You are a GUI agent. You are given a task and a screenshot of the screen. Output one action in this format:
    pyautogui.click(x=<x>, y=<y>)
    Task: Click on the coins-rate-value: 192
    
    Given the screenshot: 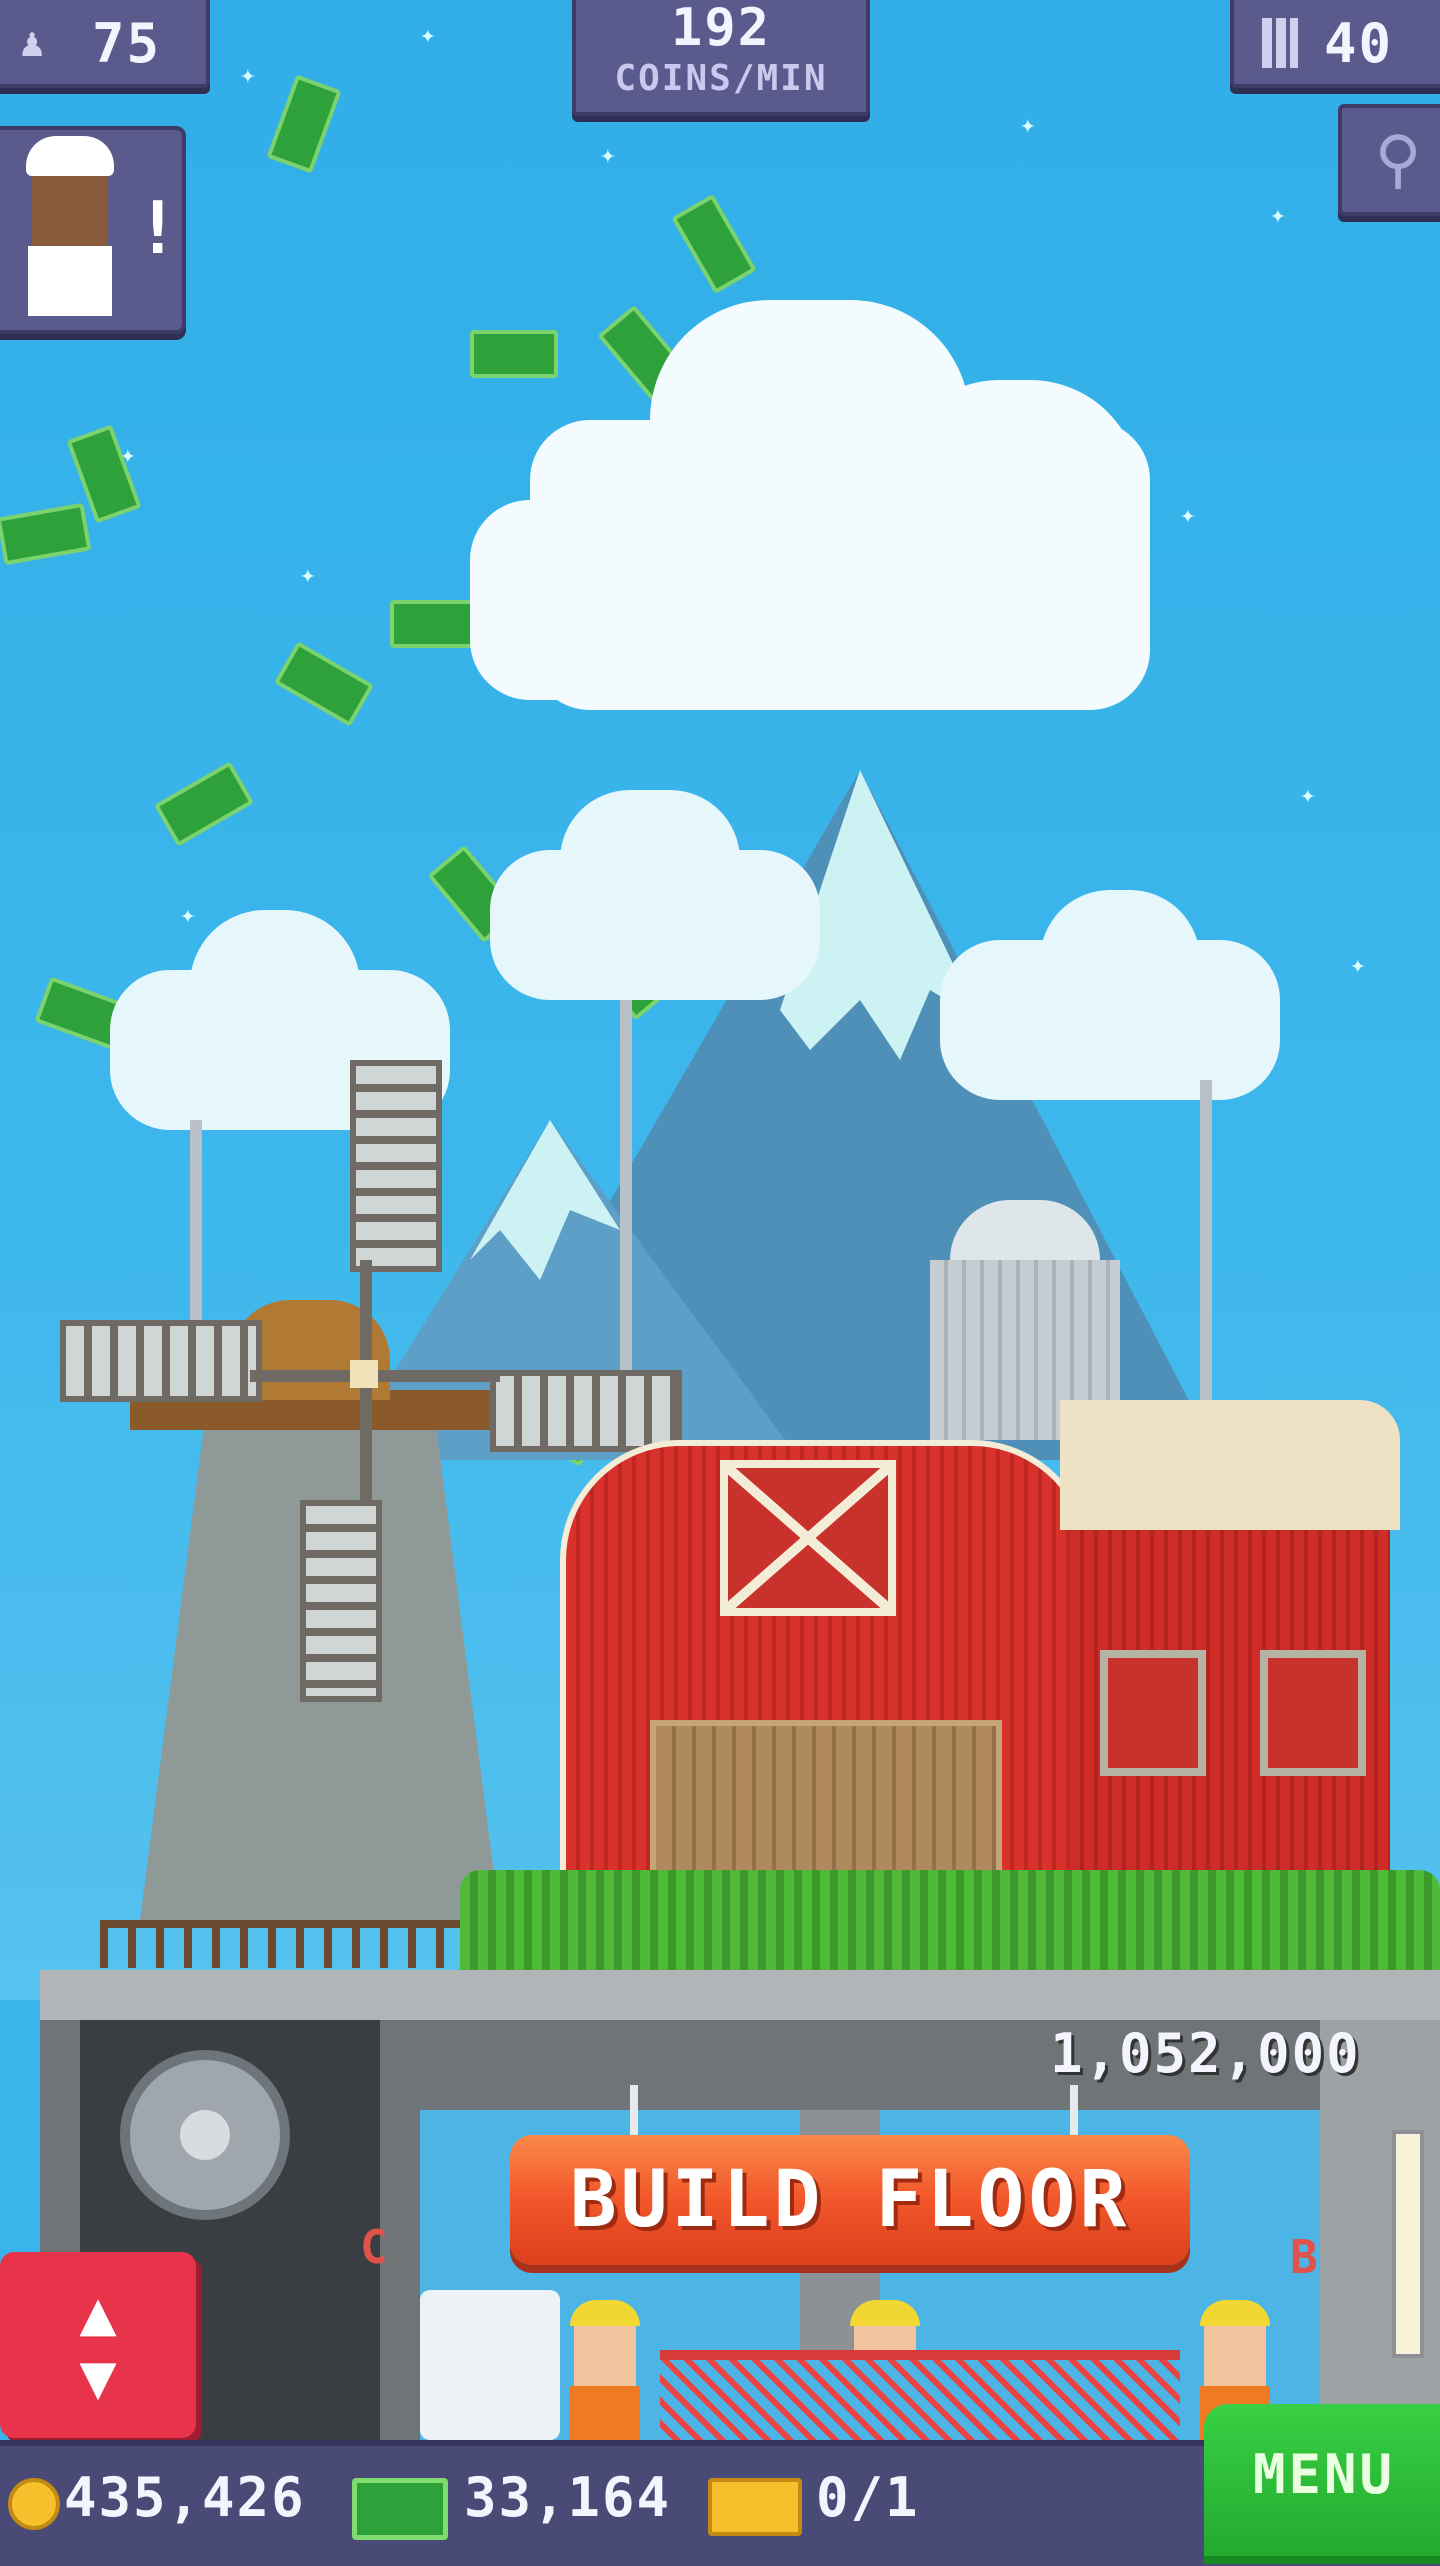 What is the action you would take?
    pyautogui.click(x=721, y=29)
    